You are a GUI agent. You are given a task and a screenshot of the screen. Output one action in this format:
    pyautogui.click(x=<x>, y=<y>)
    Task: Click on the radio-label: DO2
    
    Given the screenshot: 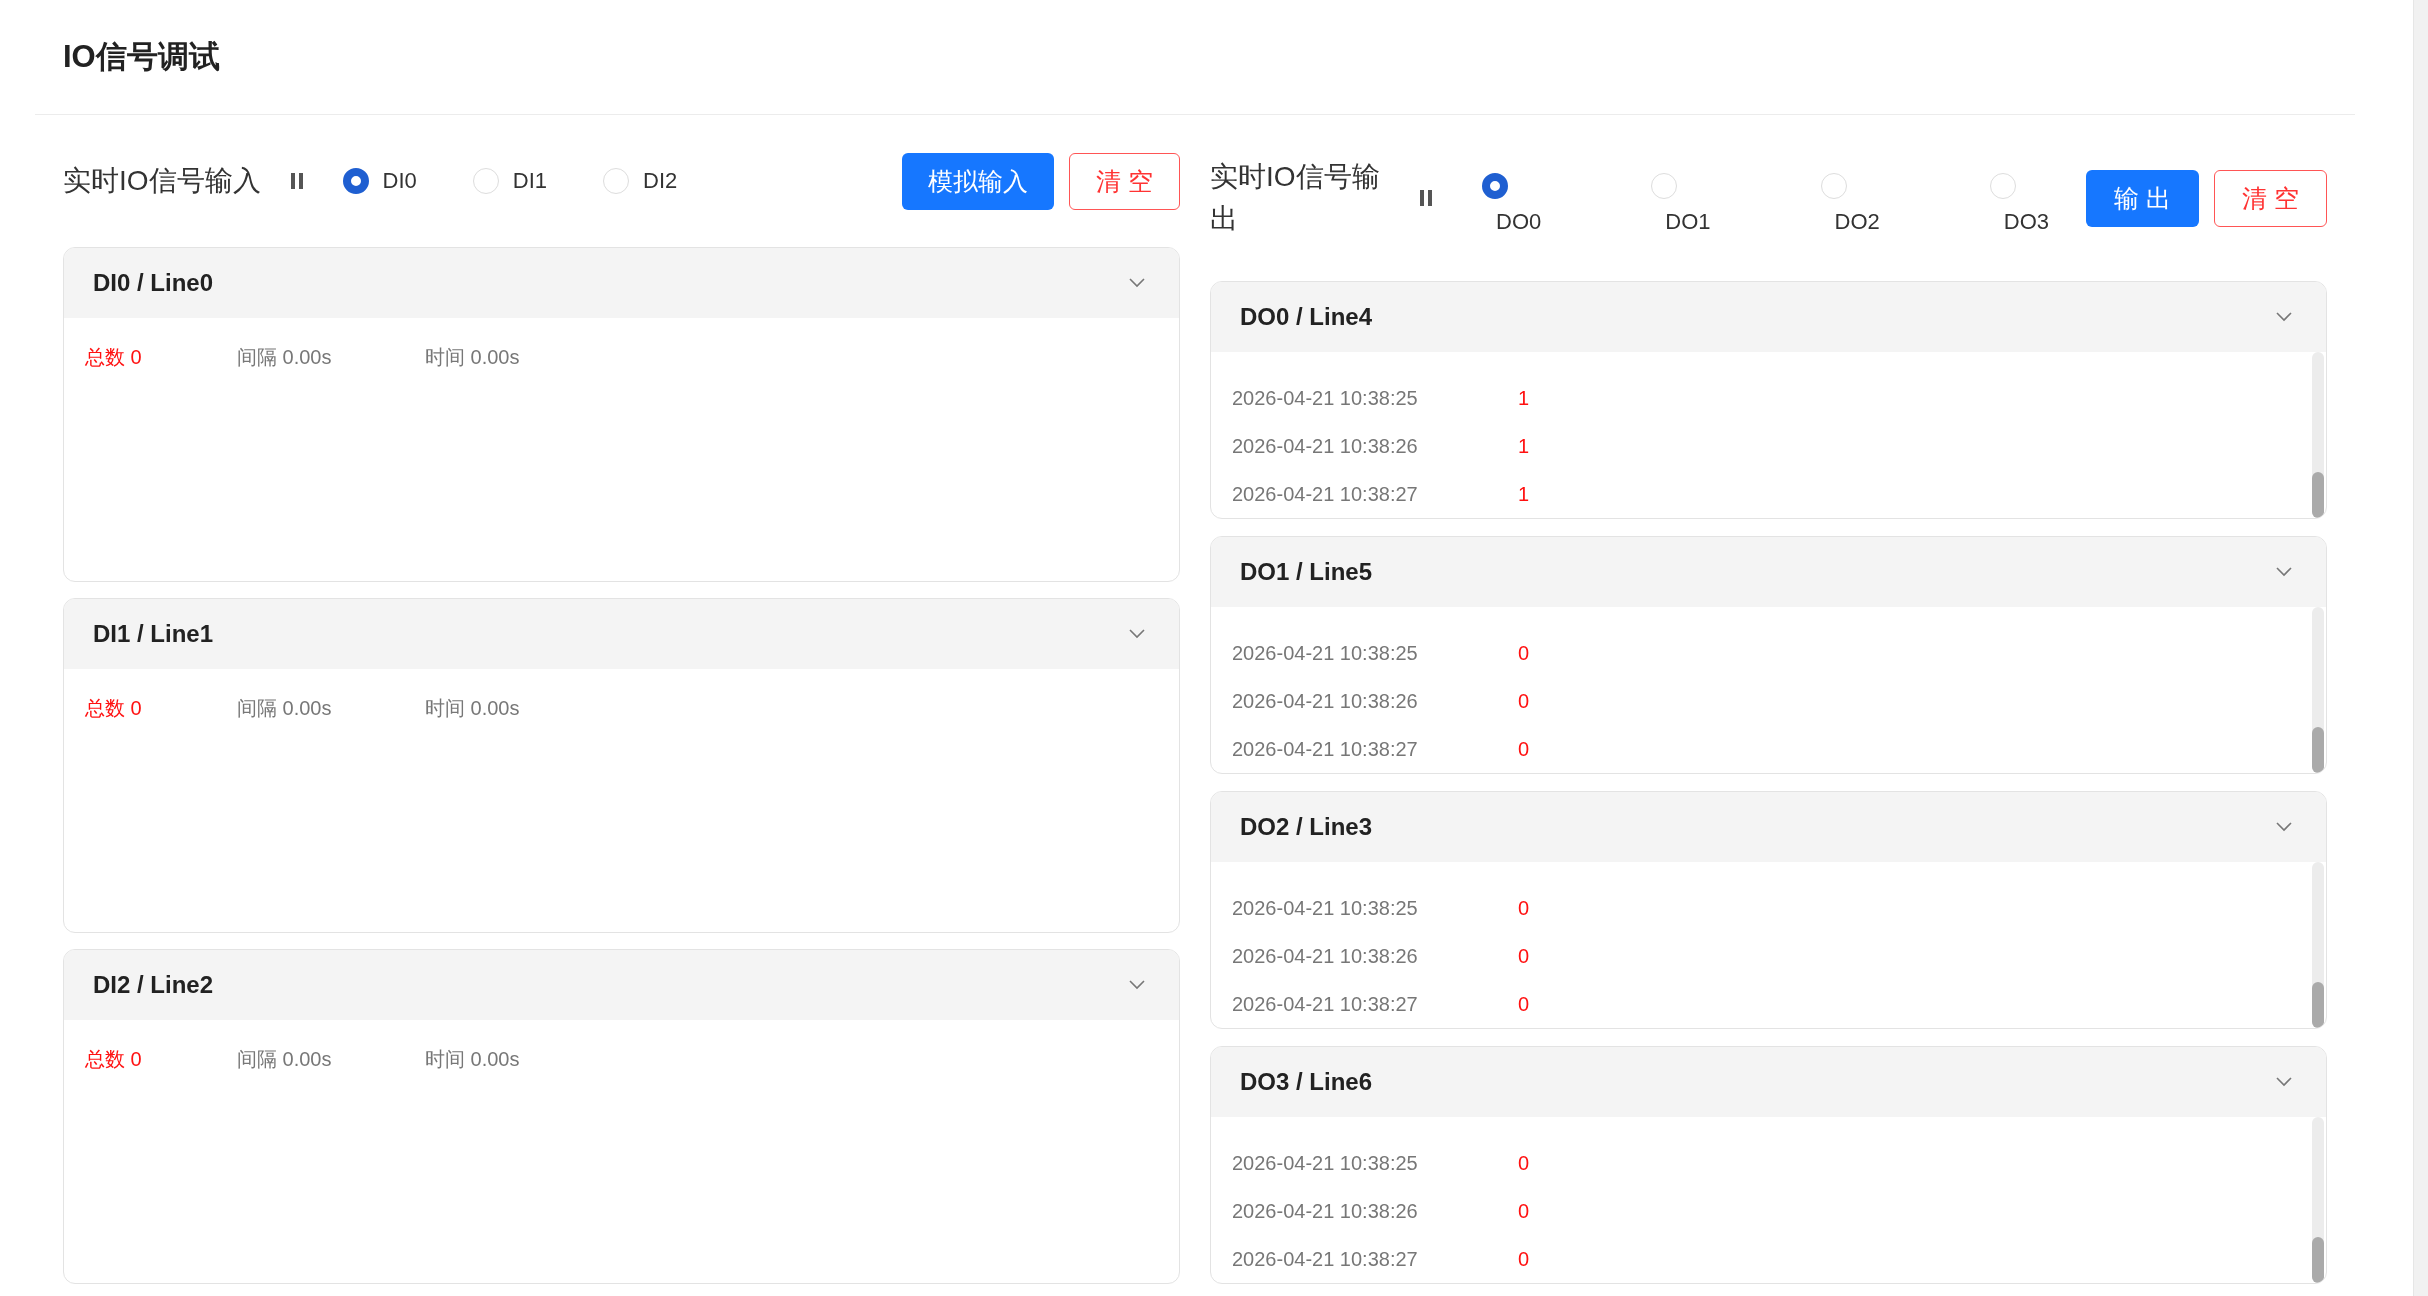 What is the action you would take?
    pyautogui.click(x=1850, y=222)
    